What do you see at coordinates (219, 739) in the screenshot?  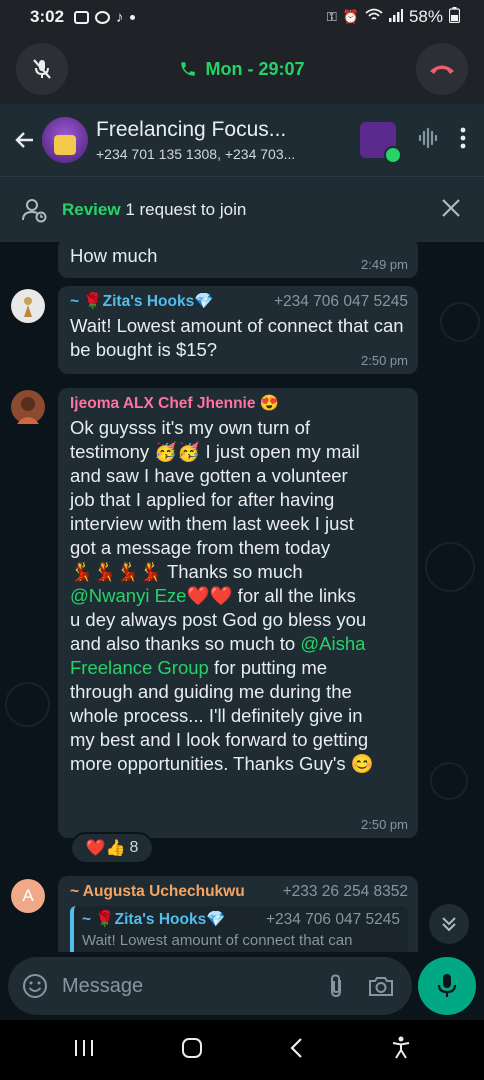 I see `text-line: my best and I look forward to getting` at bounding box center [219, 739].